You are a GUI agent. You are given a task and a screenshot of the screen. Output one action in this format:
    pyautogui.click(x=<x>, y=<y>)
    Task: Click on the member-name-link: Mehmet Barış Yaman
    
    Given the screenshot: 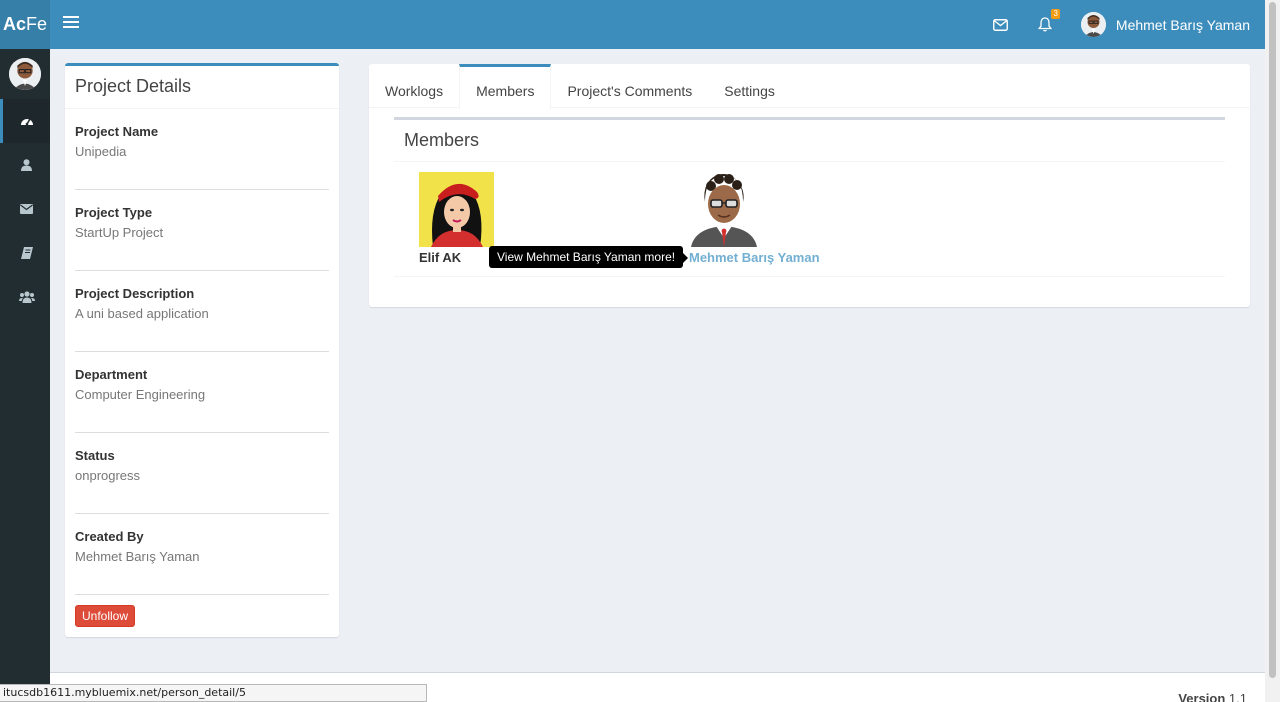 What is the action you would take?
    pyautogui.click(x=754, y=258)
    